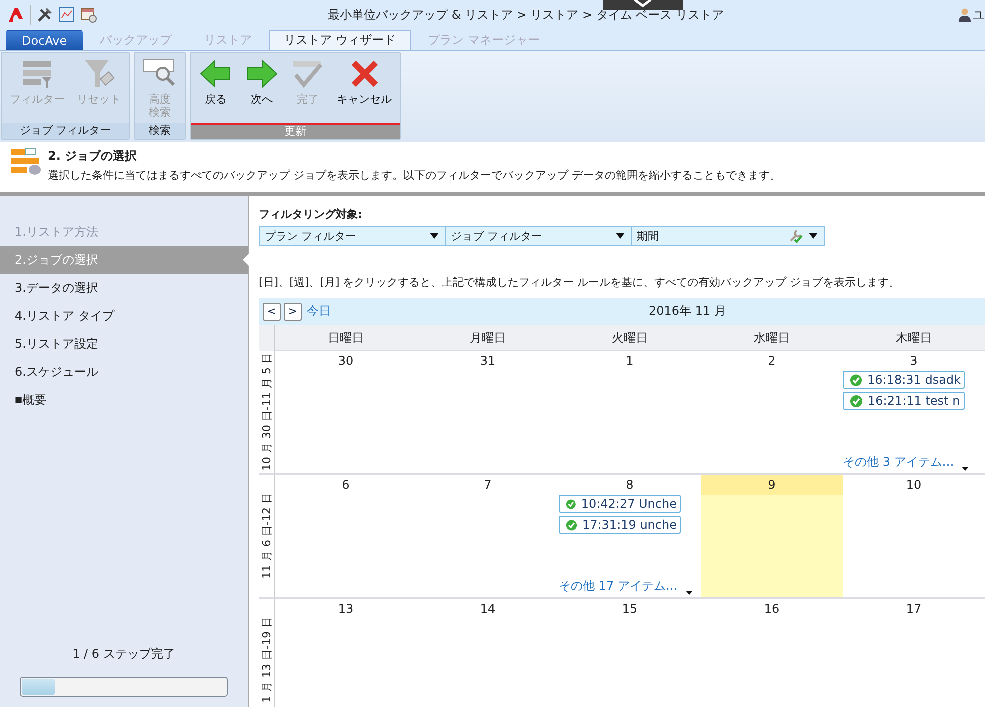  Describe the element at coordinates (965, 15) in the screenshot. I see `user-icon` at that location.